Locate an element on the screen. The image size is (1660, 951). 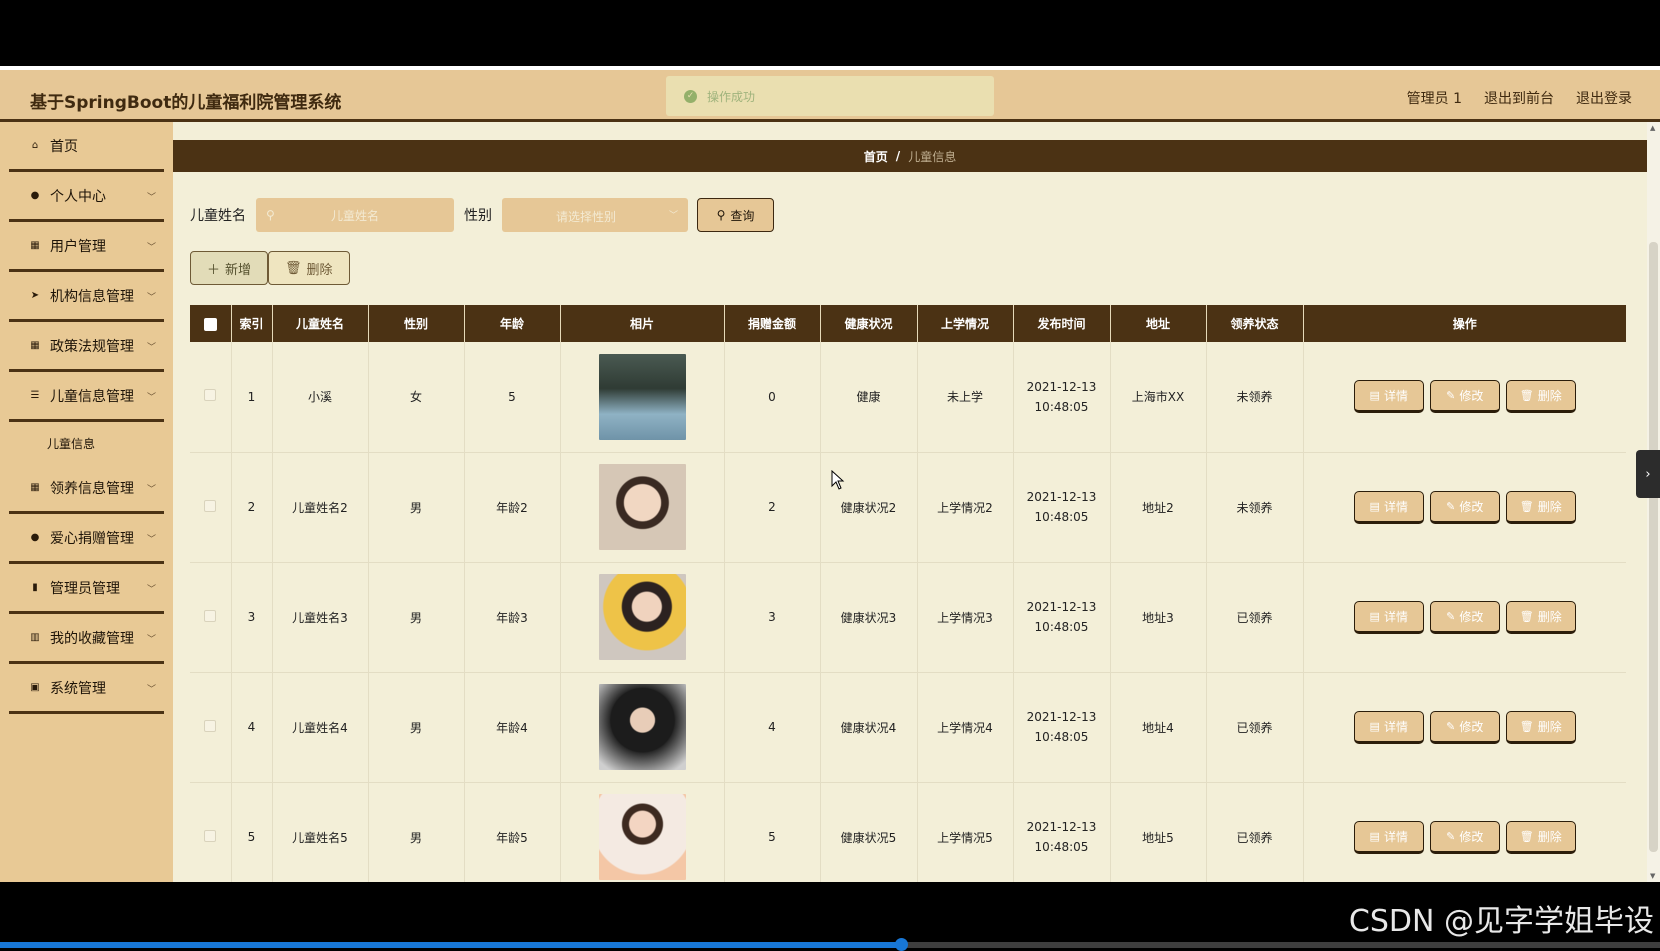
sidebar-item-policy: ▦ 政策法规管理 ﹀ is located at coordinates (86, 347).